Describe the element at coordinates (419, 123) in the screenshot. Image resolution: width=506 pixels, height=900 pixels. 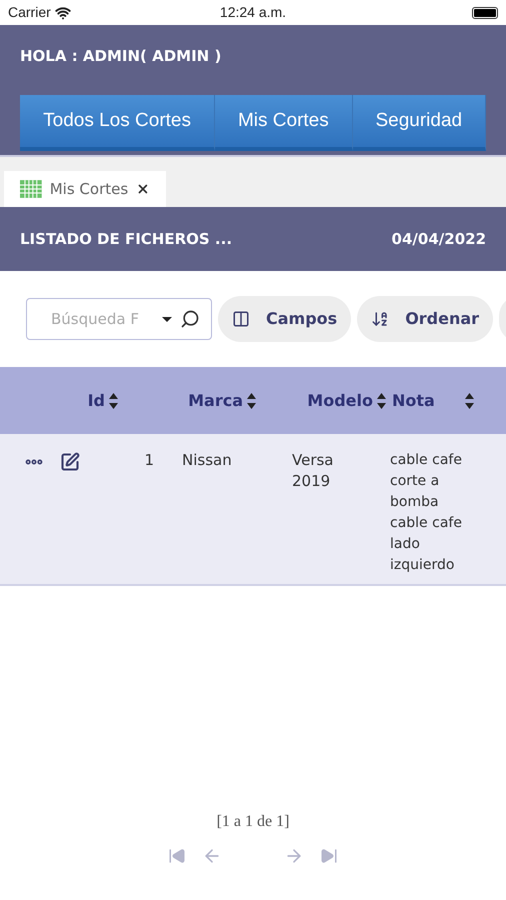
I see `nav-tab: Seguridad` at that location.